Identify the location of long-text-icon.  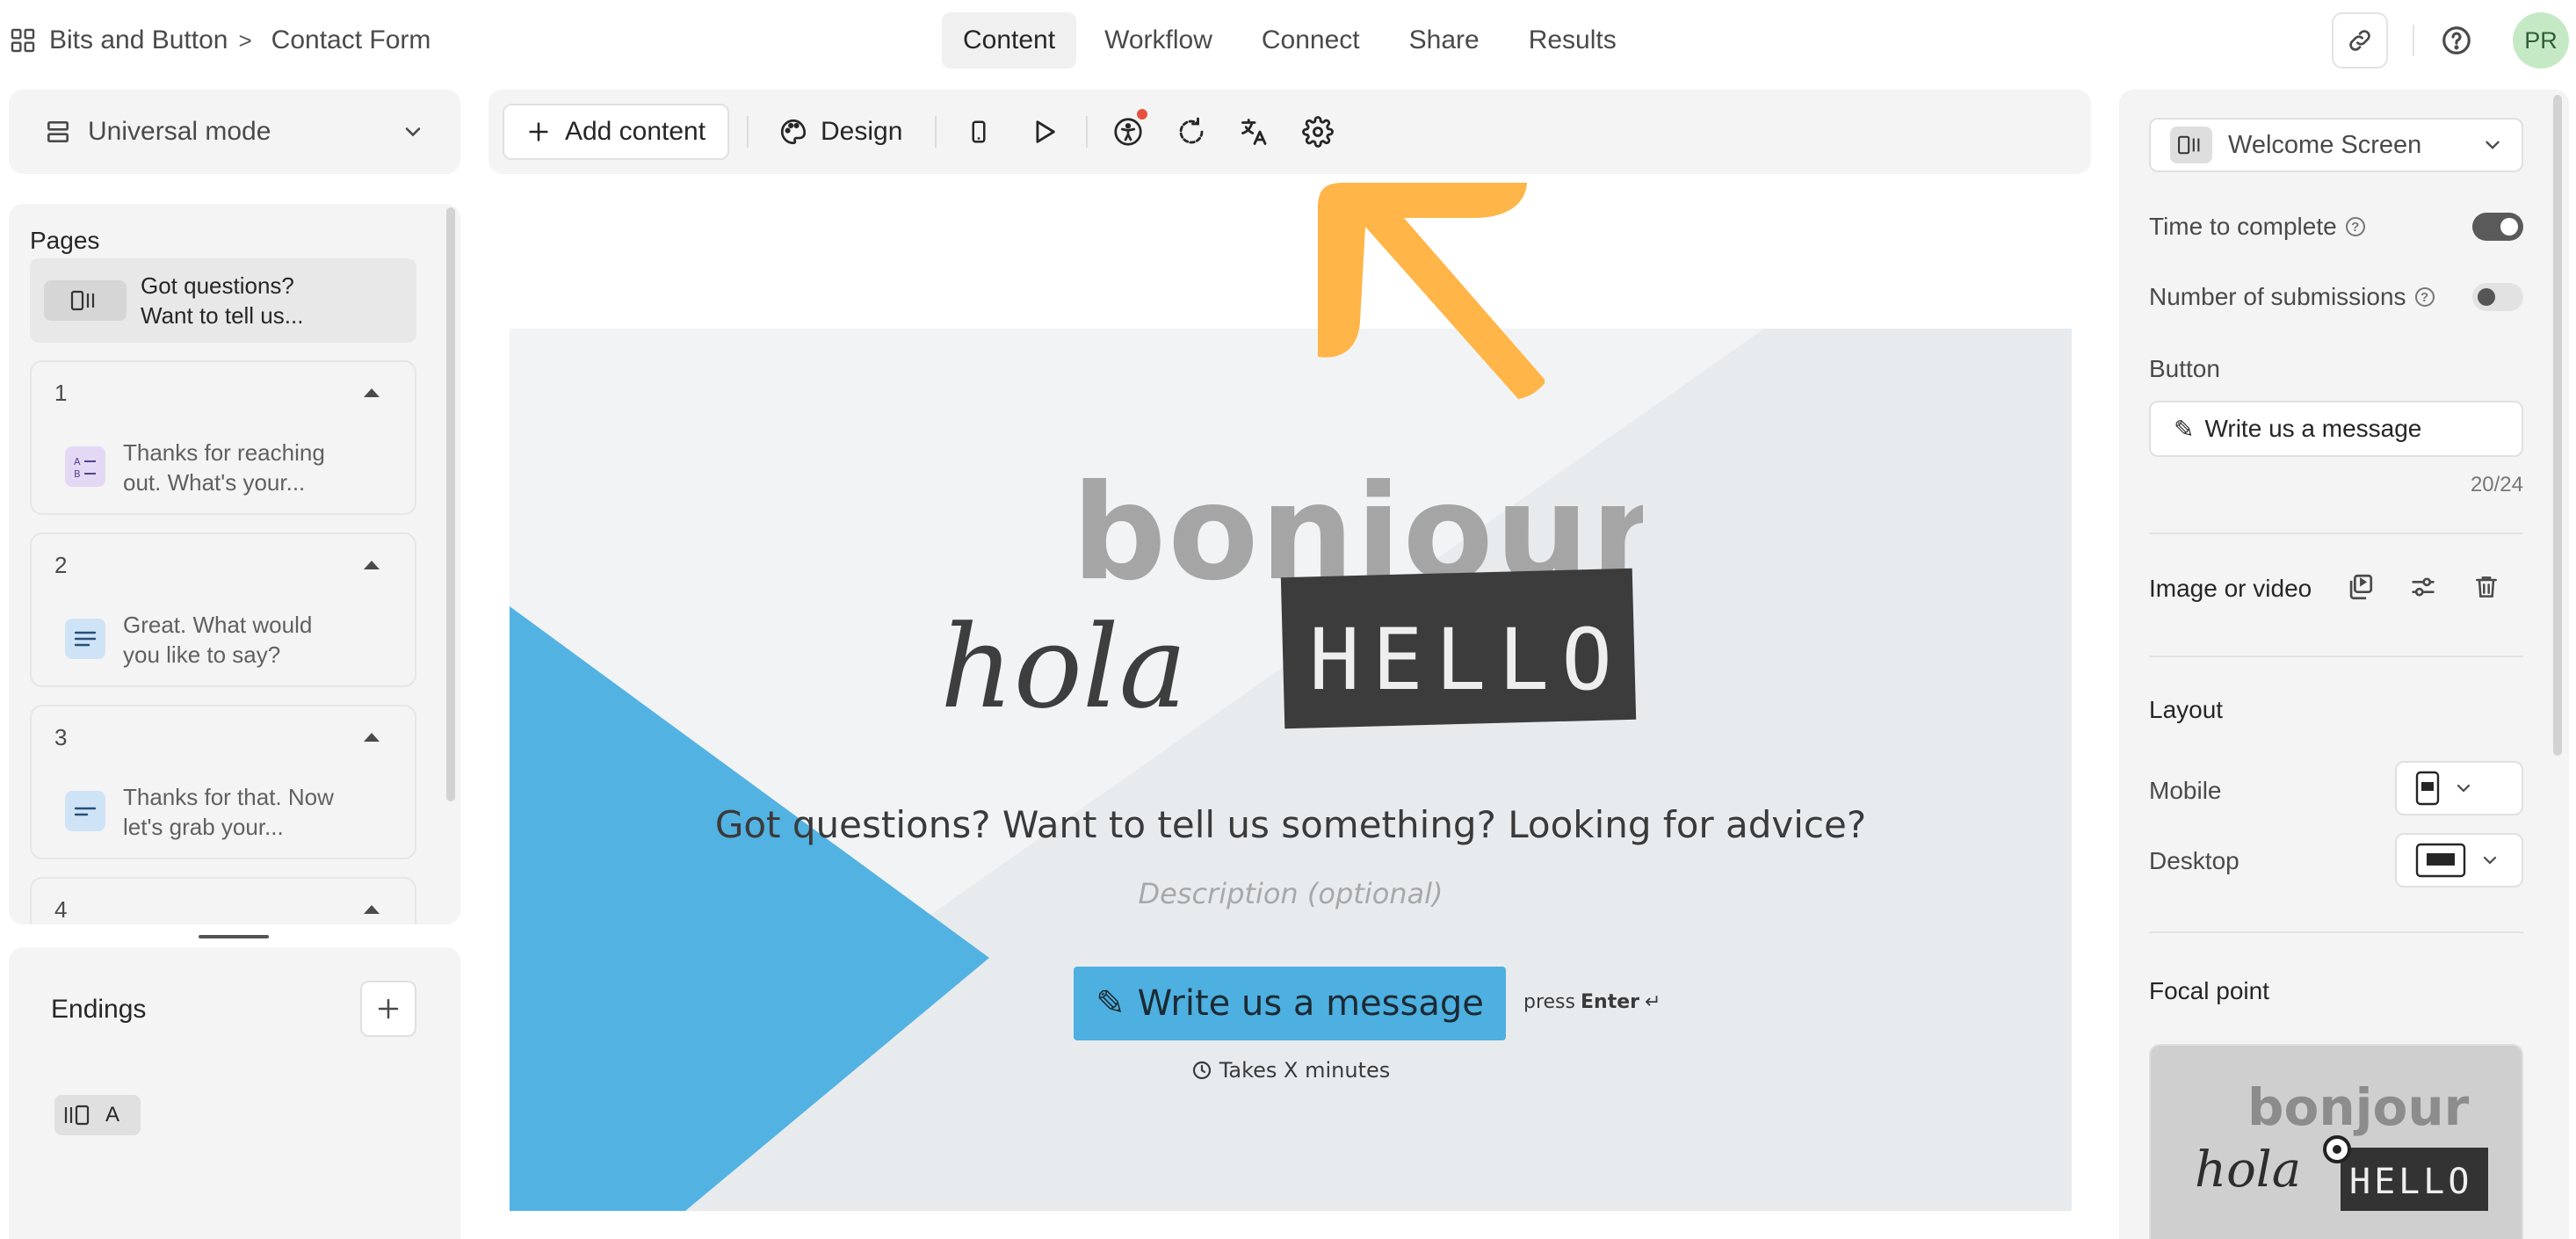
(85, 639).